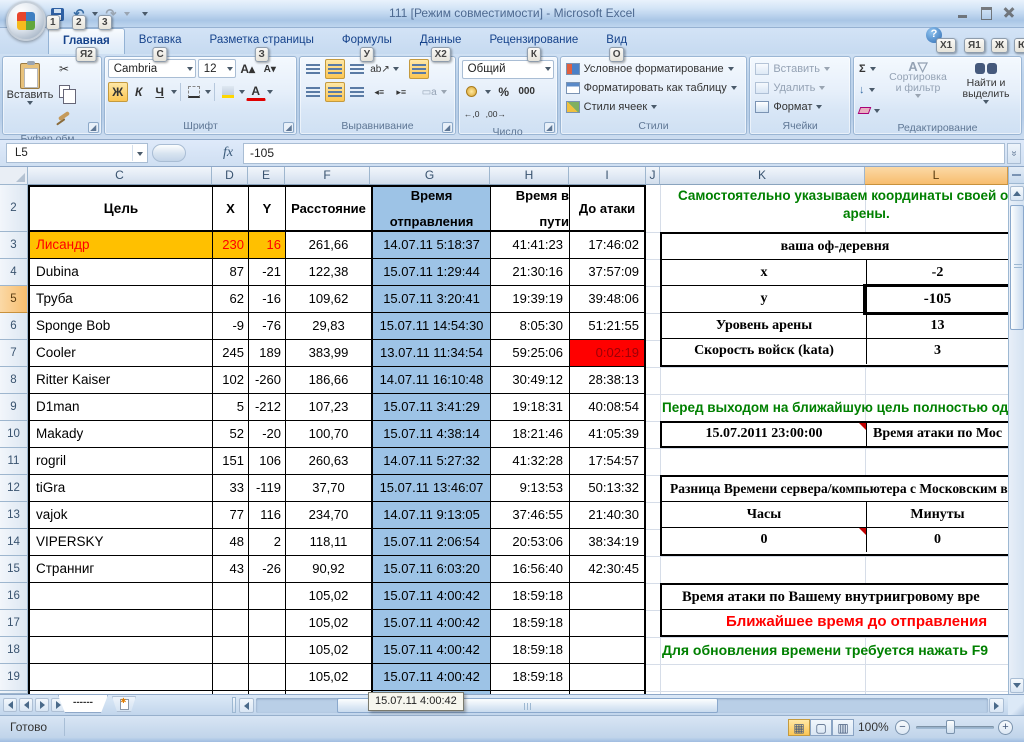  Describe the element at coordinates (121, 353) in the screenshot. I see `cell-name: Cooler` at that location.